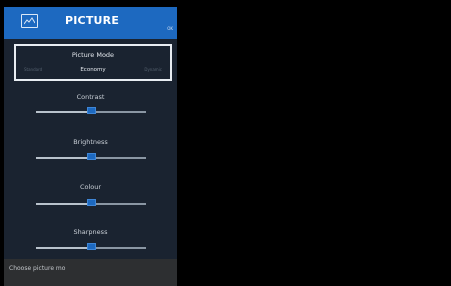 This screenshot has height=286, width=451. Describe the element at coordinates (90, 97) in the screenshot. I see `contrast-label: Contrast` at that location.